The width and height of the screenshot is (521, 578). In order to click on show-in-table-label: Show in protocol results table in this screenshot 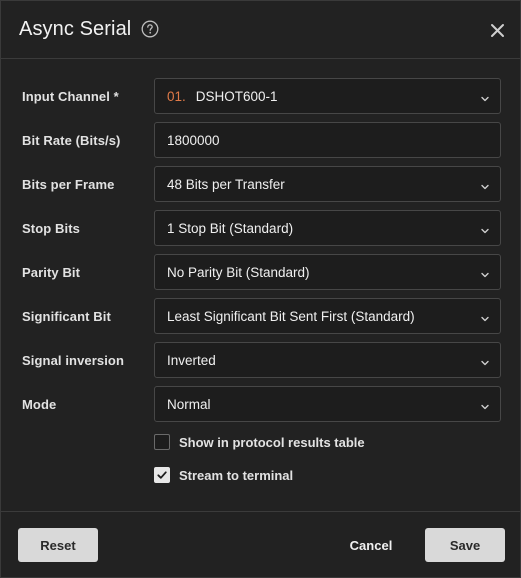, I will do `click(272, 442)`.